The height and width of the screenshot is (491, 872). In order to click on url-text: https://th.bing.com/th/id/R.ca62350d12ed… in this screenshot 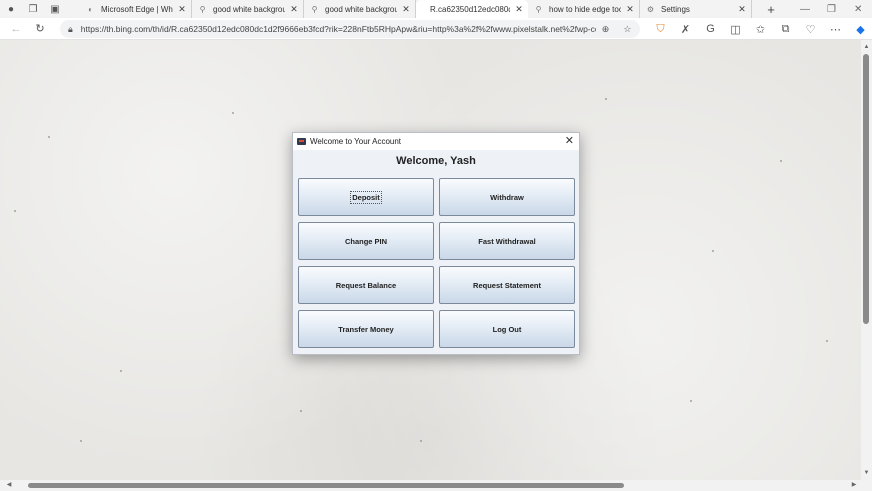, I will do `click(338, 29)`.